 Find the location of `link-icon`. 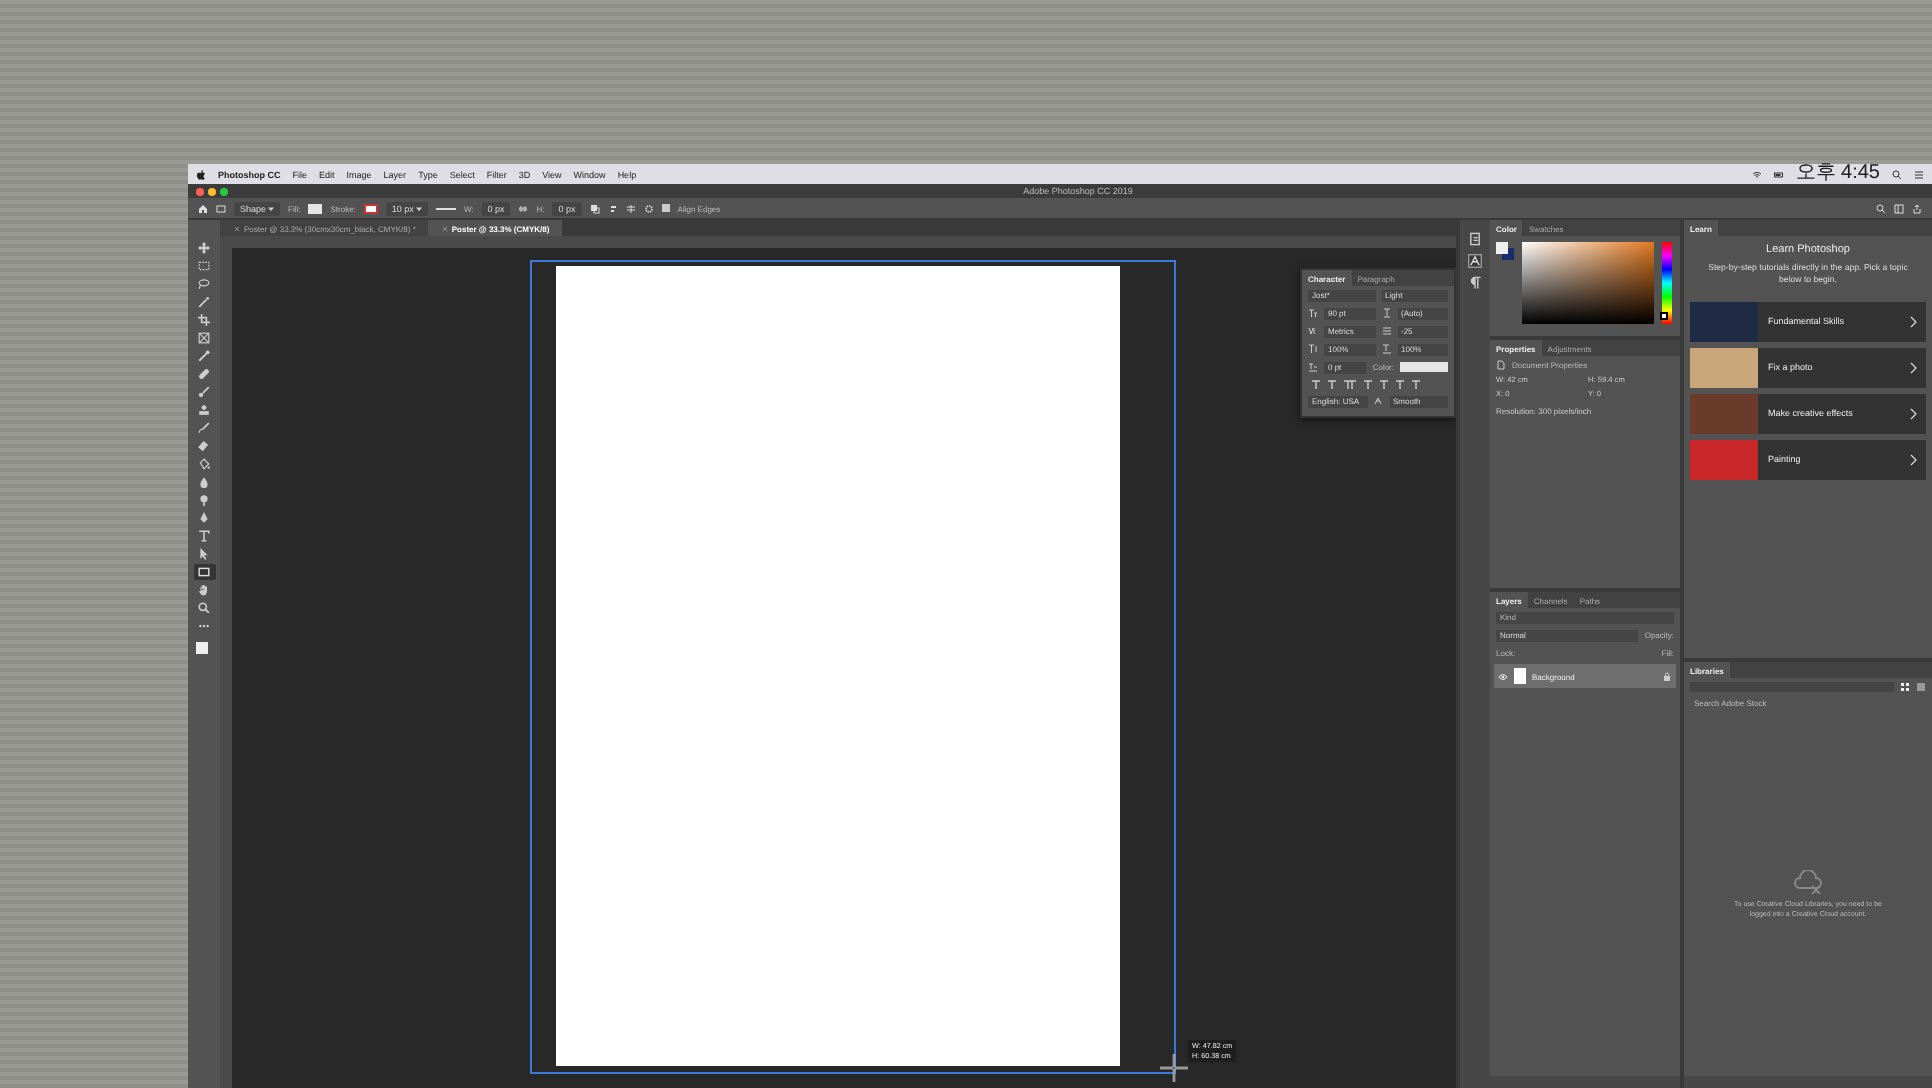

link-icon is located at coordinates (523, 208).